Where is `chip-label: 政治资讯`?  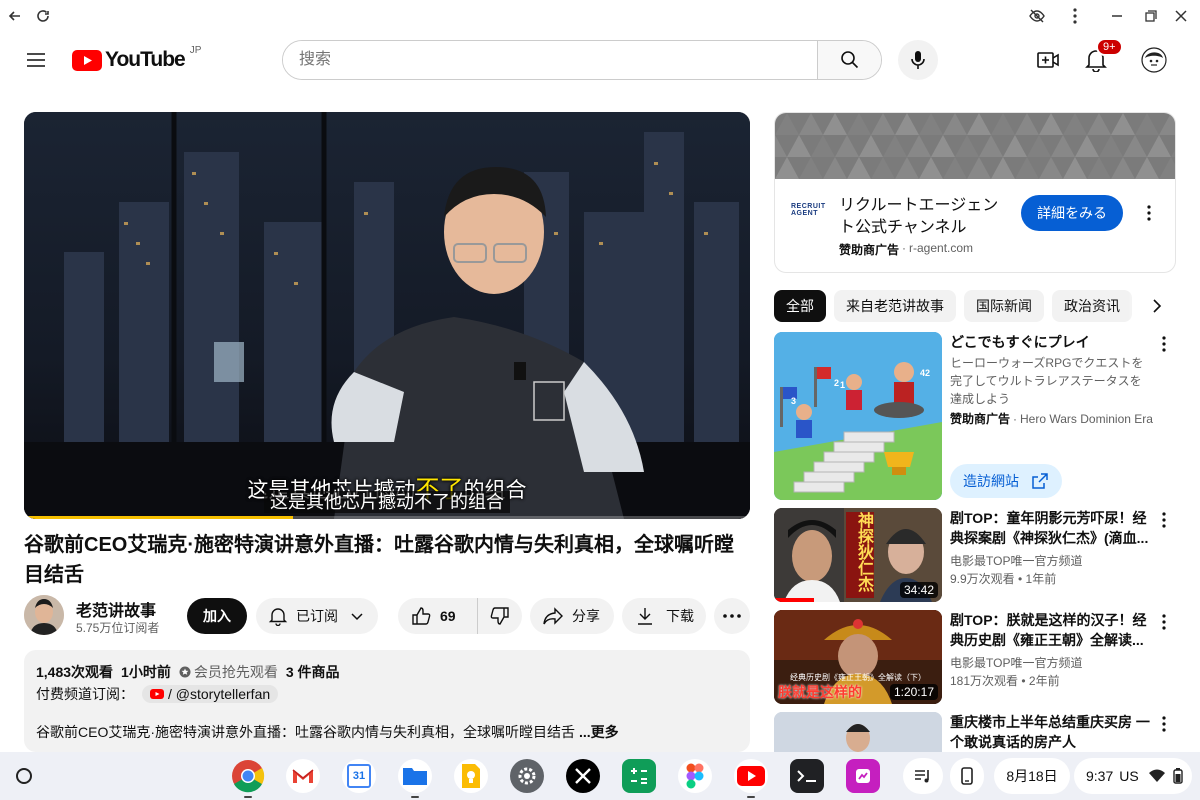 chip-label: 政治资讯 is located at coordinates (1092, 306).